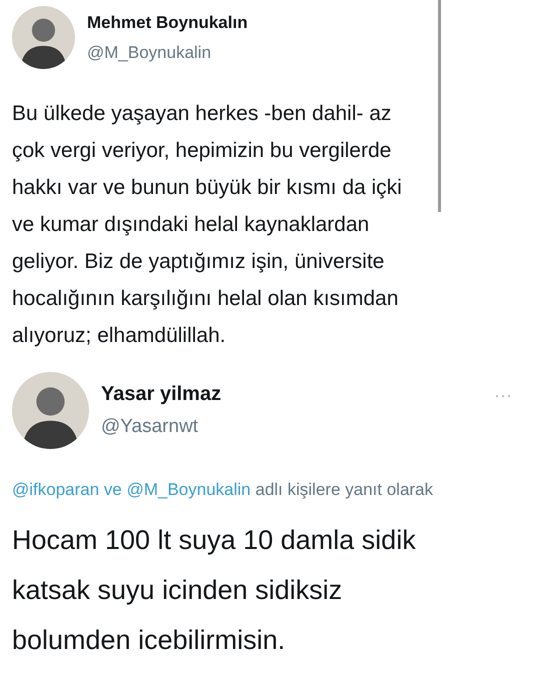 The width and height of the screenshot is (538, 680). I want to click on author-handle: @M_Boynukalin, so click(149, 53).